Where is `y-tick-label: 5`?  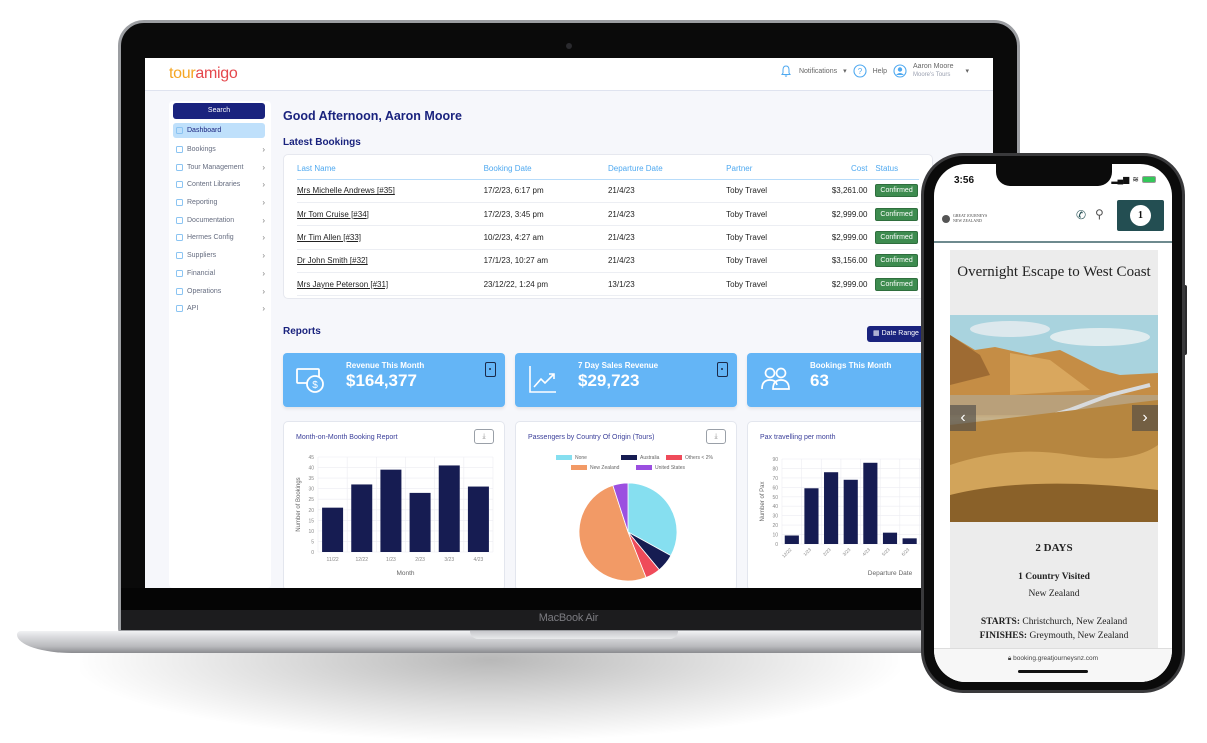
y-tick-label: 5 is located at coordinates (312, 542).